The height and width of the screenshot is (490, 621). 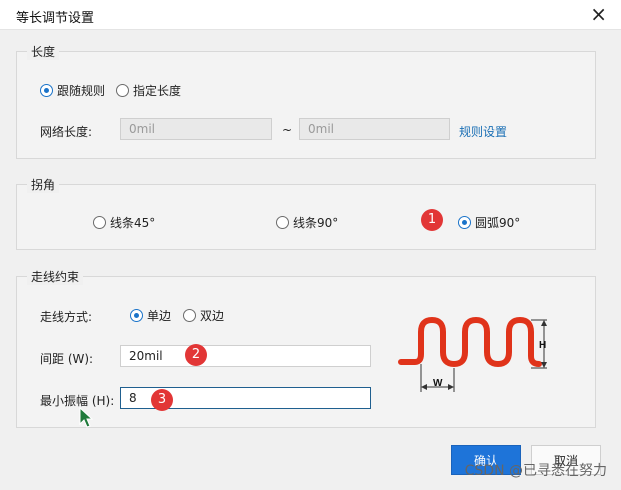 I want to click on close-icon: ×, so click(x=598, y=14).